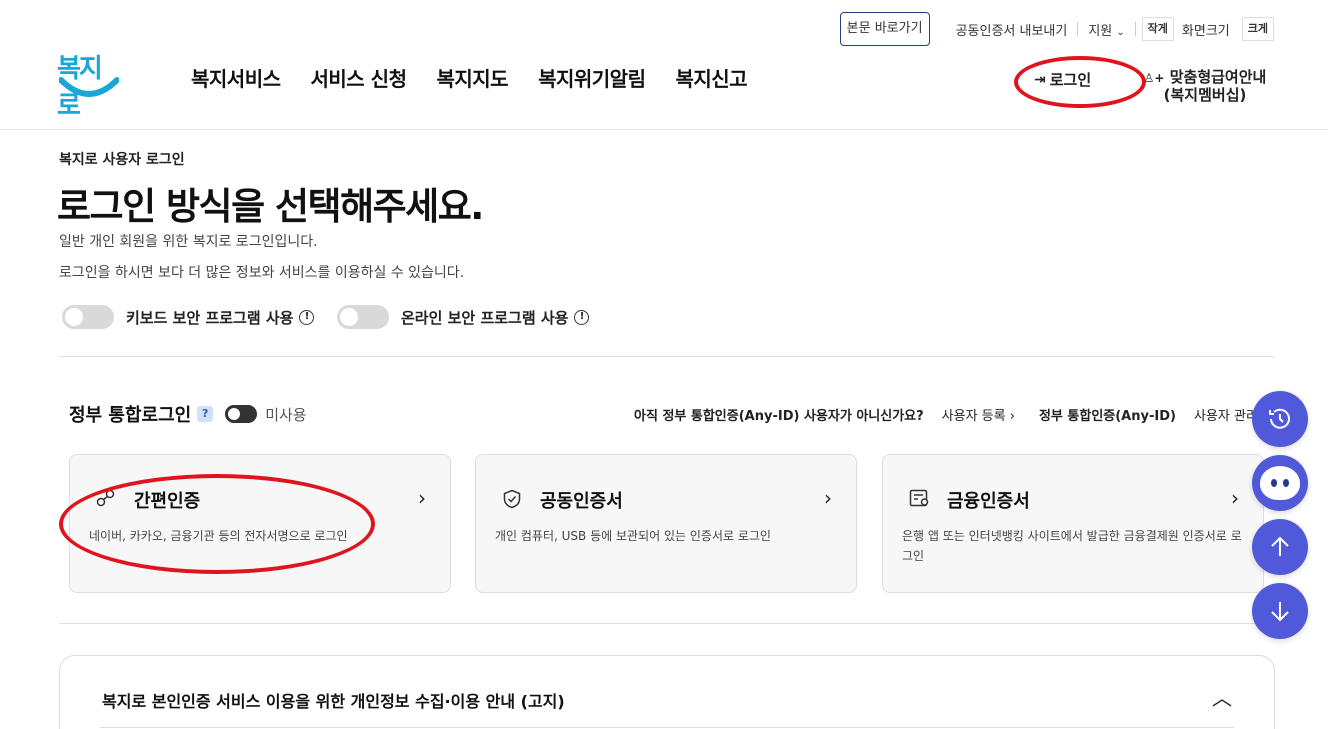  I want to click on chatbot-icon, so click(1280, 483).